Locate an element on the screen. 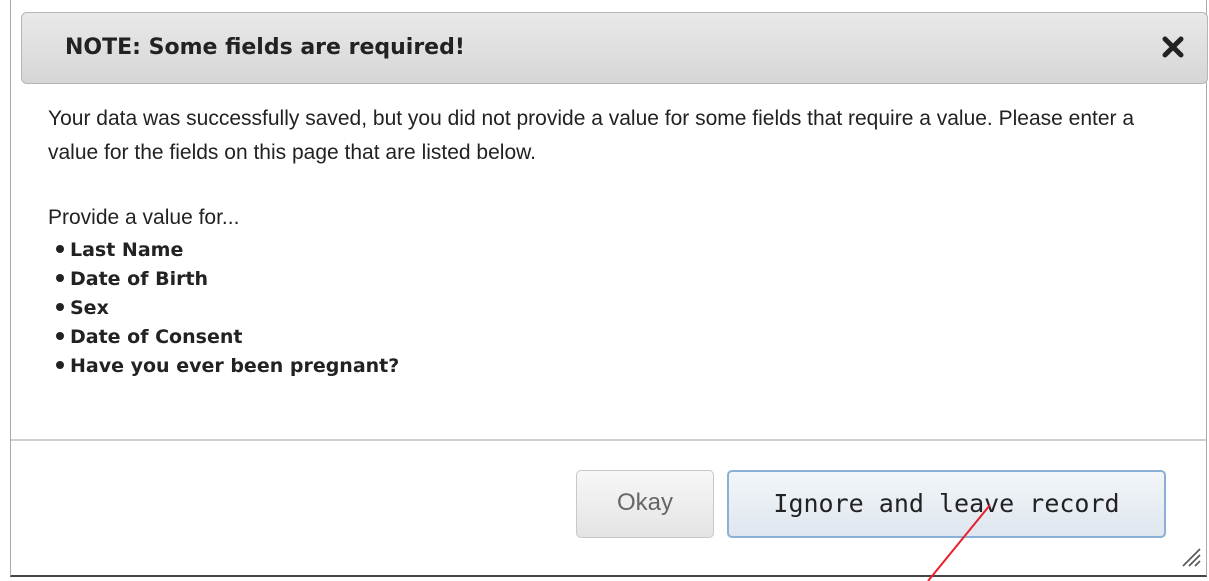 Image resolution: width=1209 pixels, height=581 pixels. list-item: Date of Consent is located at coordinates (611, 337).